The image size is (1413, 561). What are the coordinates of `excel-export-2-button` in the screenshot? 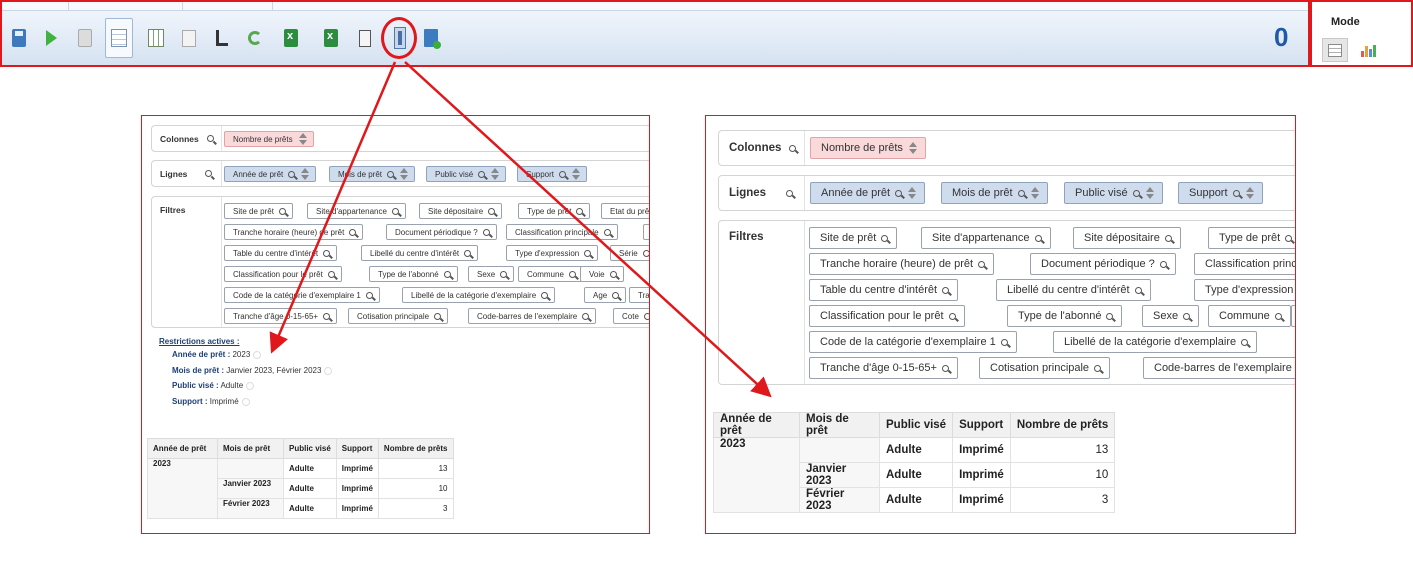 It's located at (331, 38).